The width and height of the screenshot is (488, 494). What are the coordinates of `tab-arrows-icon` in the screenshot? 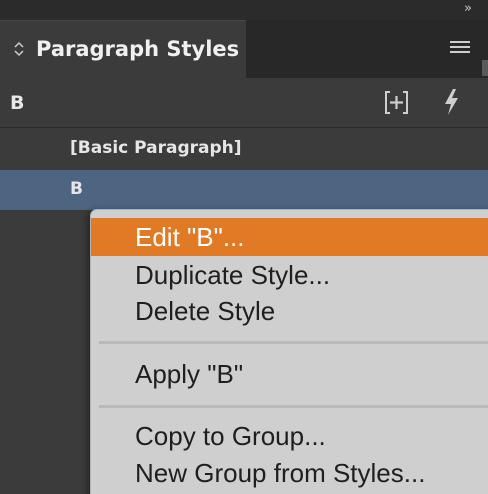 It's located at (19, 49).